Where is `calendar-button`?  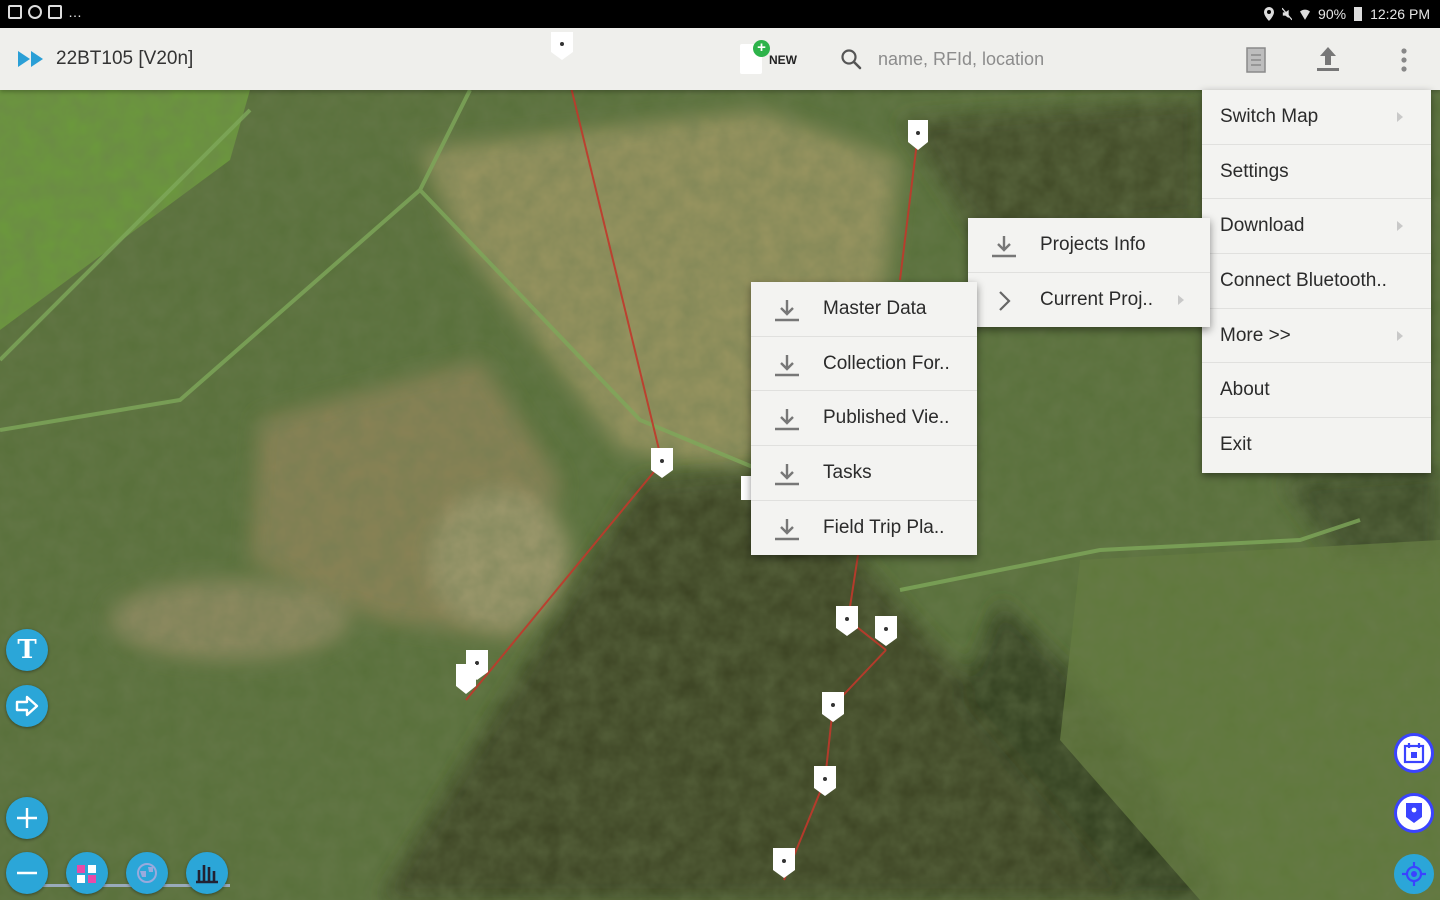 calendar-button is located at coordinates (1414, 753).